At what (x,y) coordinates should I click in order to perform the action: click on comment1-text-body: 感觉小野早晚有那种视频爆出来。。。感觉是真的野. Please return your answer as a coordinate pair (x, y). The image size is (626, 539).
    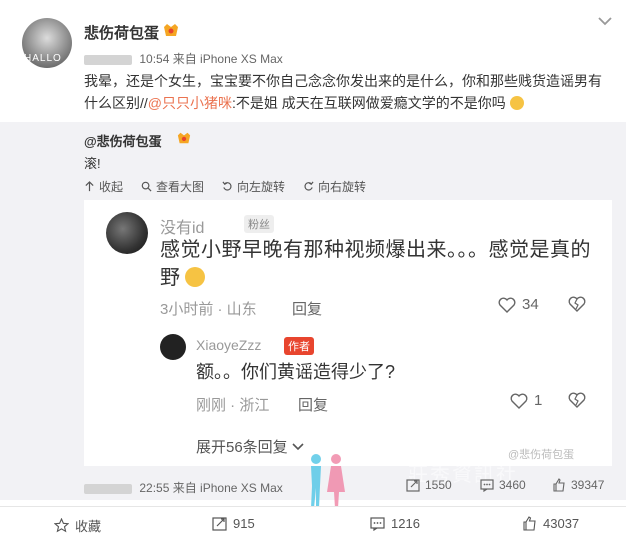
    Looking at the image, I should click on (375, 264).